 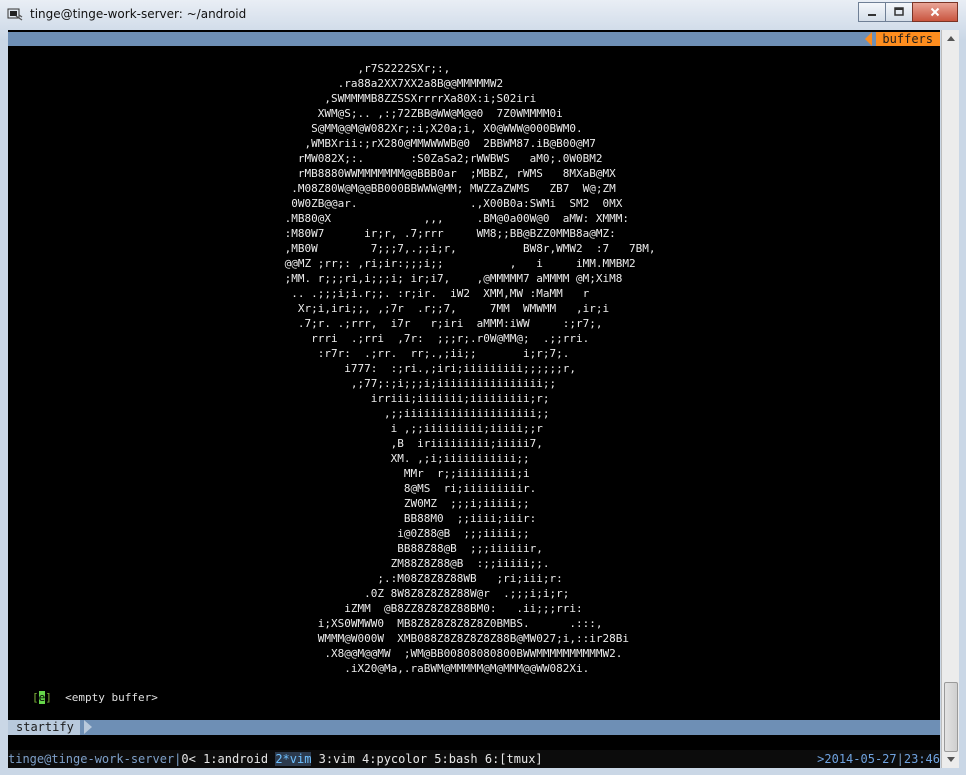 I want to click on tmux-host: tinge@tinge-work-server, so click(x=91, y=759).